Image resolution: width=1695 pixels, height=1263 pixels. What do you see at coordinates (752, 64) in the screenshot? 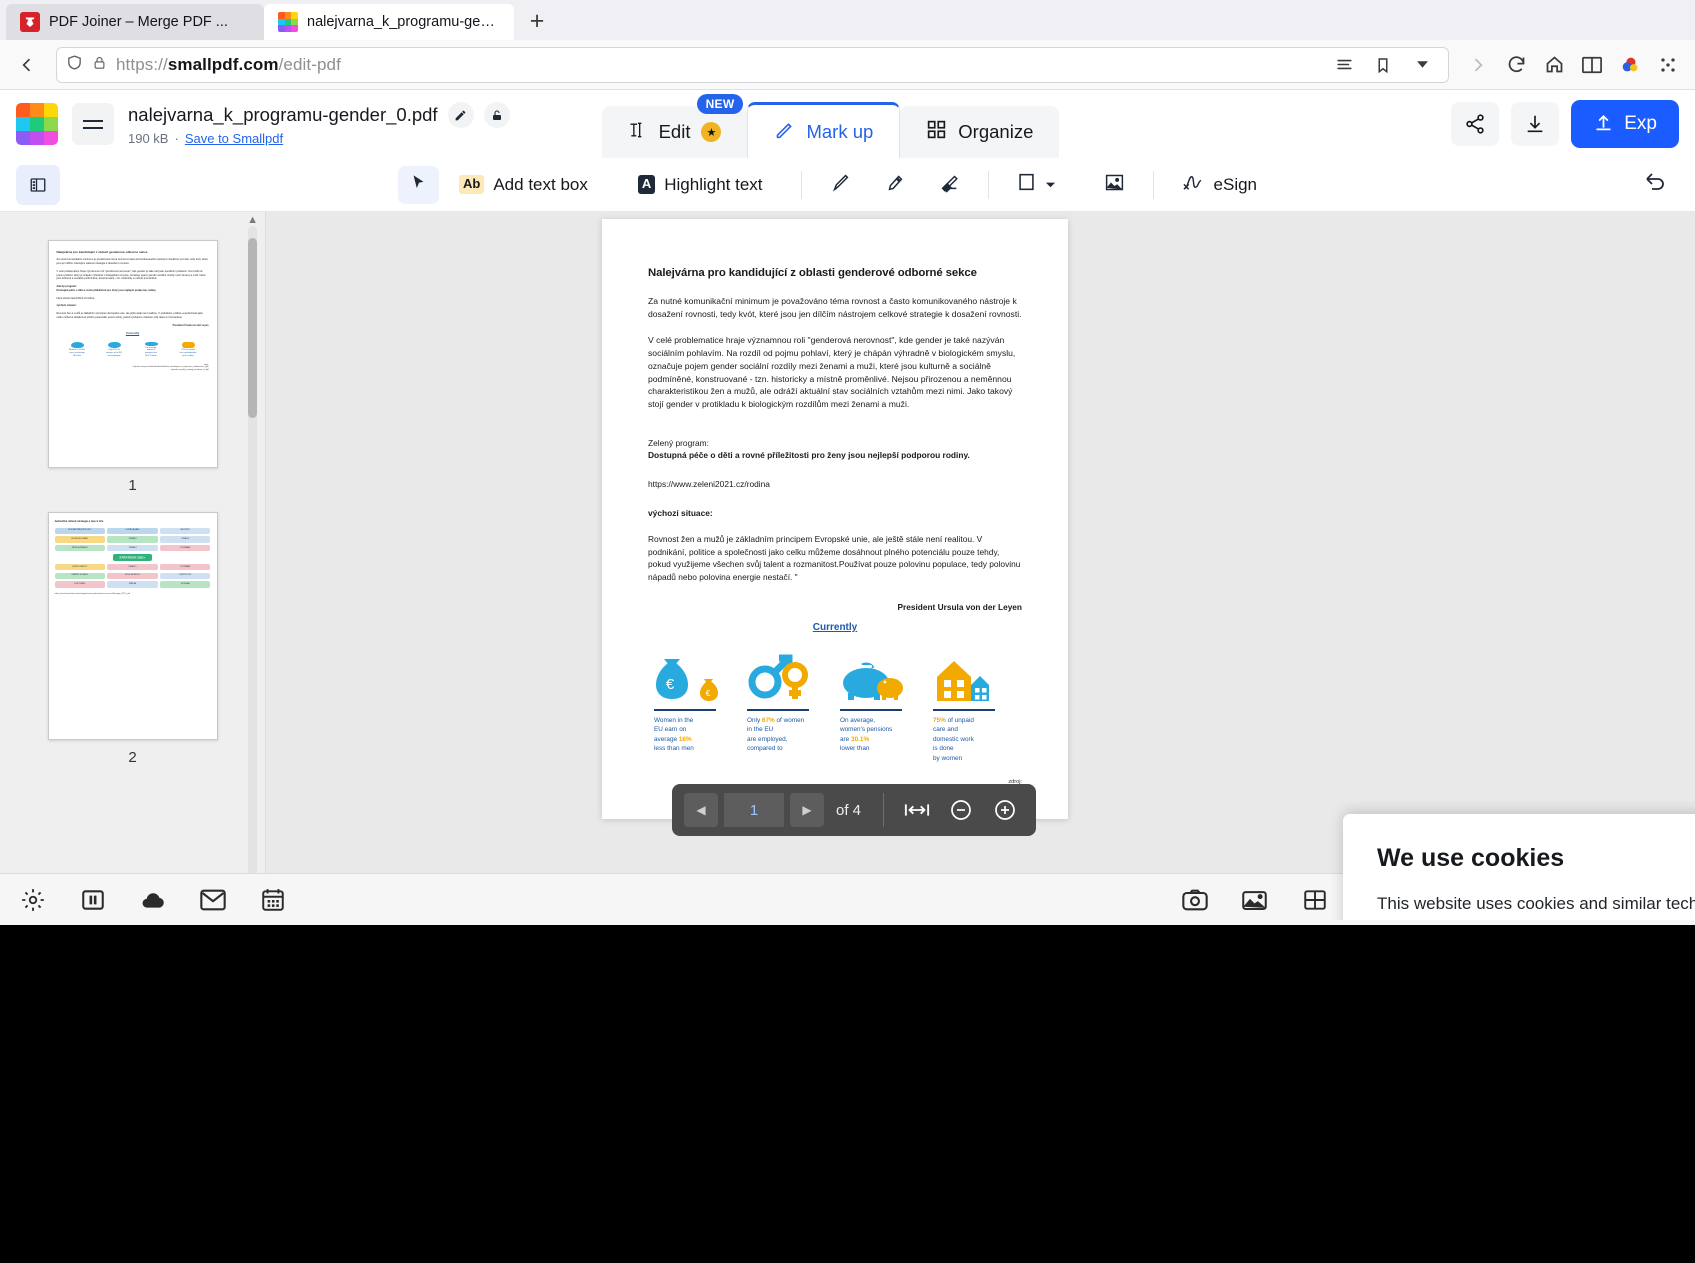
I see `url-bar: https://smallpdf.com/edit-pdf` at bounding box center [752, 64].